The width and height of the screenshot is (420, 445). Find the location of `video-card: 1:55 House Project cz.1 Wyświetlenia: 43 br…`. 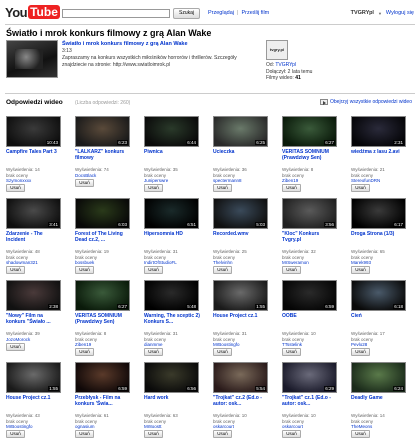

video-card: 1:55 House Project cz.1 Wyświetlenia: 43 br… is located at coordinates (34, 400).